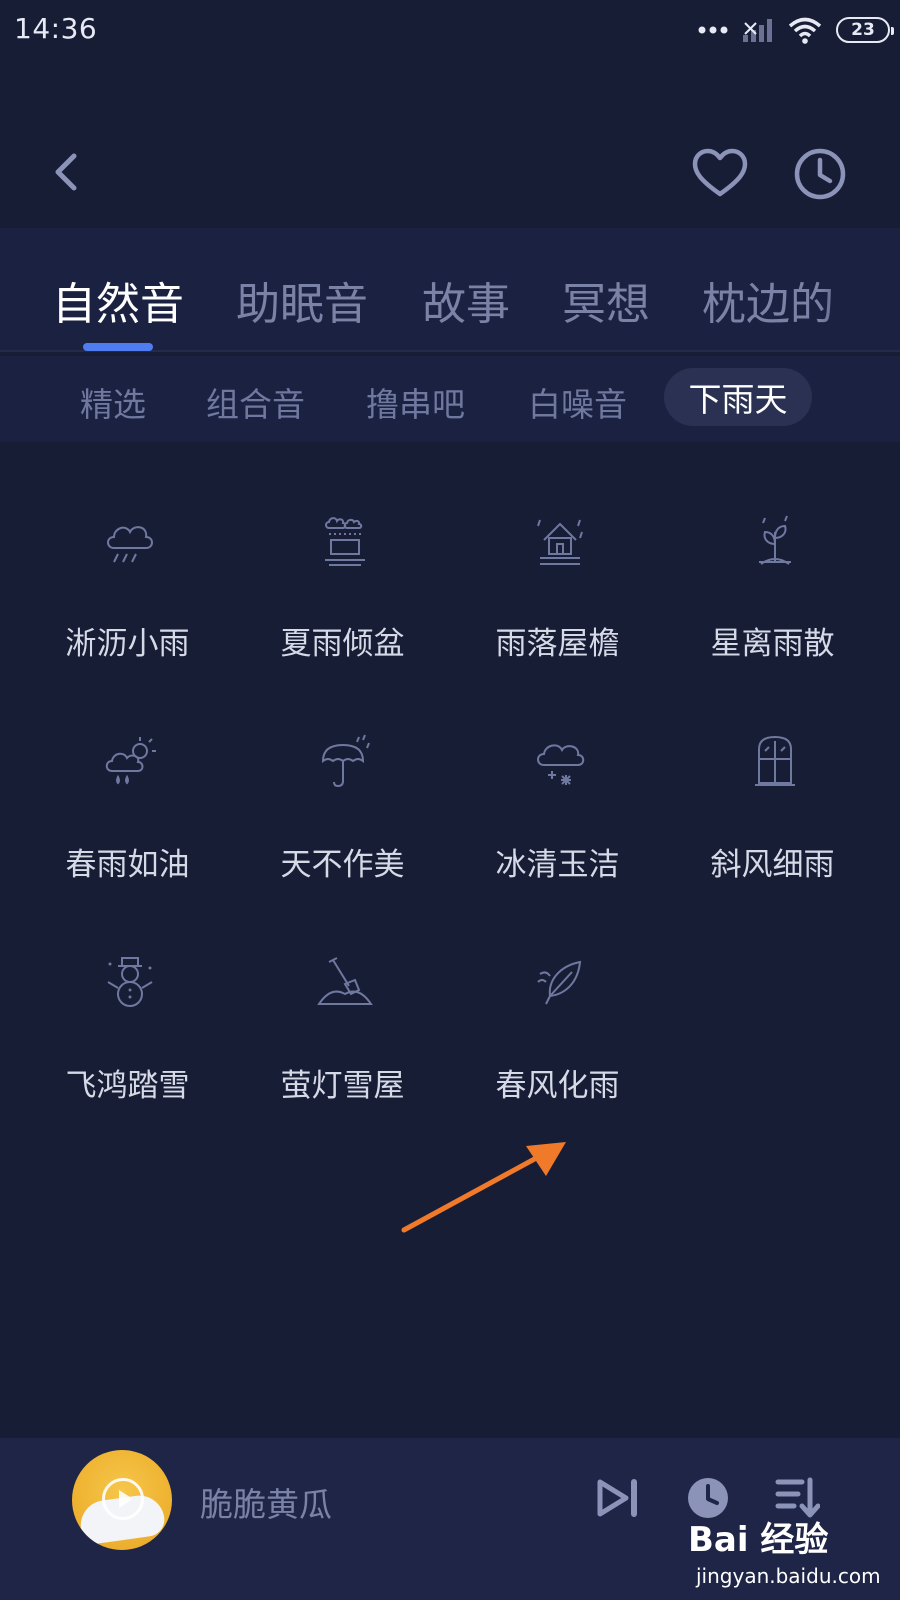 The width and height of the screenshot is (900, 1600). What do you see at coordinates (483, 1187) in the screenshot?
I see `annotation-arrow-icon` at bounding box center [483, 1187].